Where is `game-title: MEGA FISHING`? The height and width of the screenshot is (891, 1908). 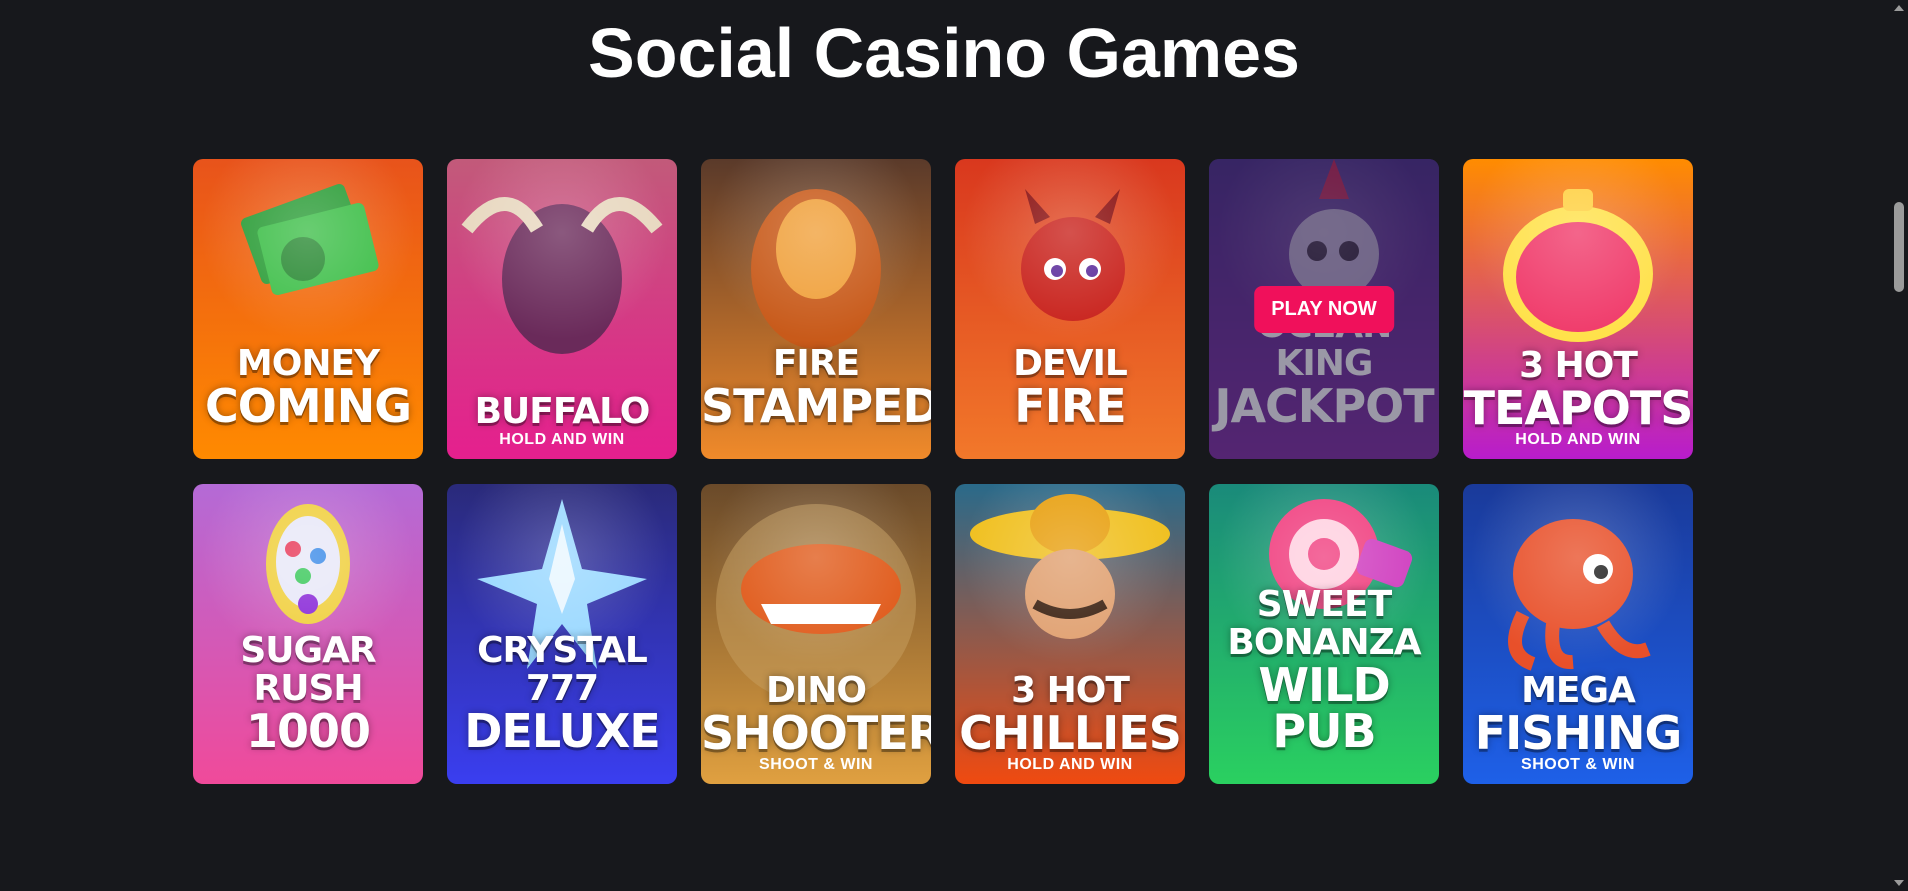 game-title: MEGA FISHING is located at coordinates (1578, 715).